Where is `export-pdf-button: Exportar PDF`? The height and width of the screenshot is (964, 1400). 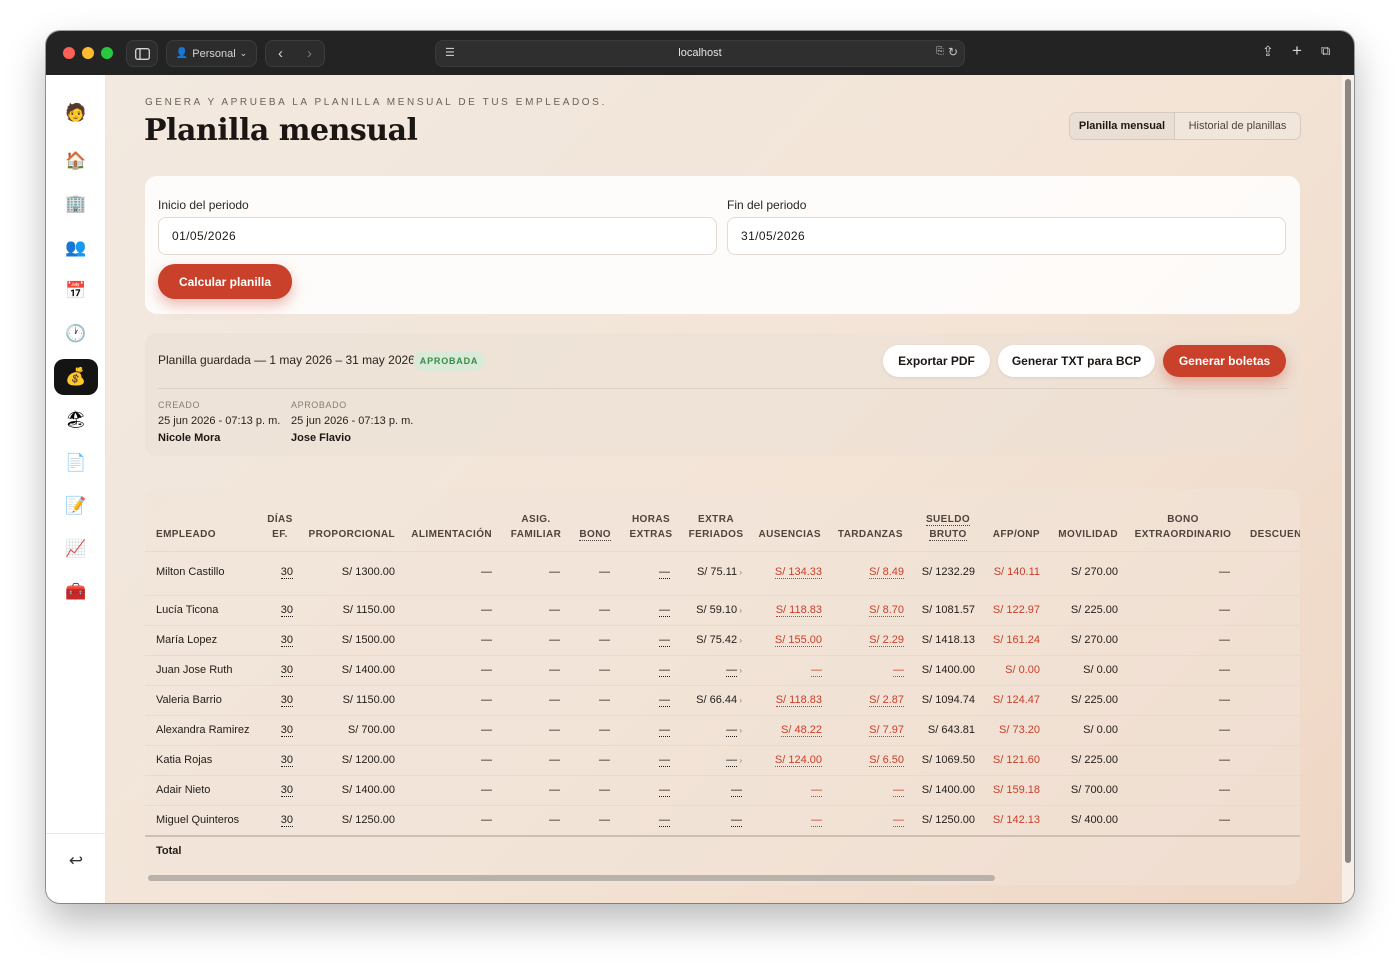
export-pdf-button: Exportar PDF is located at coordinates (936, 361).